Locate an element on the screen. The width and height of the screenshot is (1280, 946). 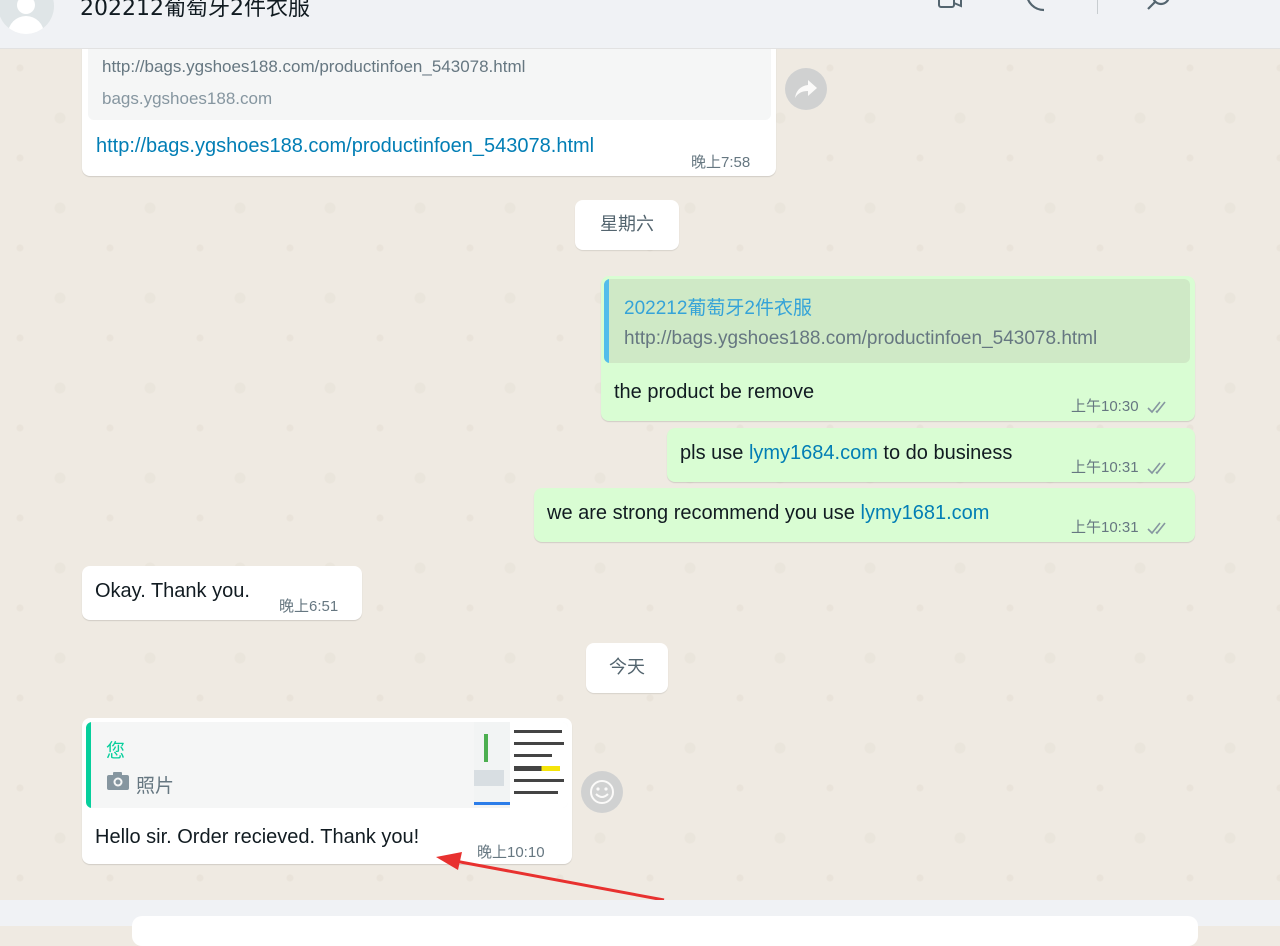
message-input is located at coordinates (665, 931).